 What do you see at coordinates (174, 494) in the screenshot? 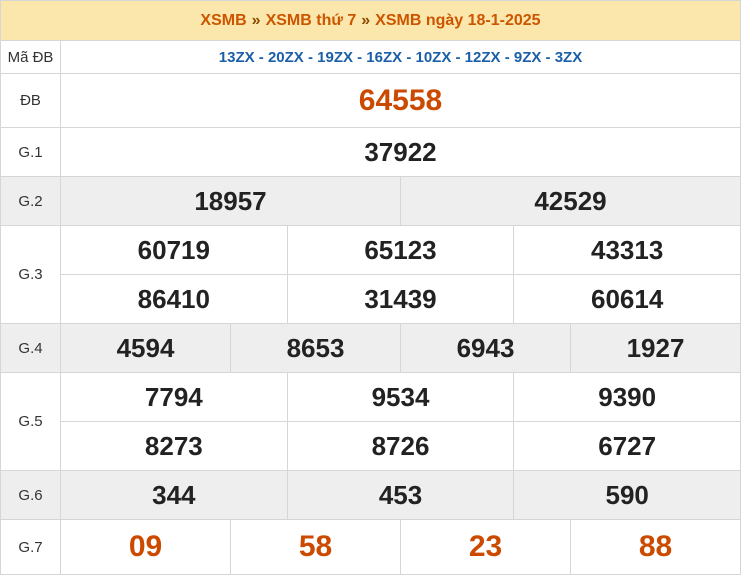
I see `prize-g6: 344` at bounding box center [174, 494].